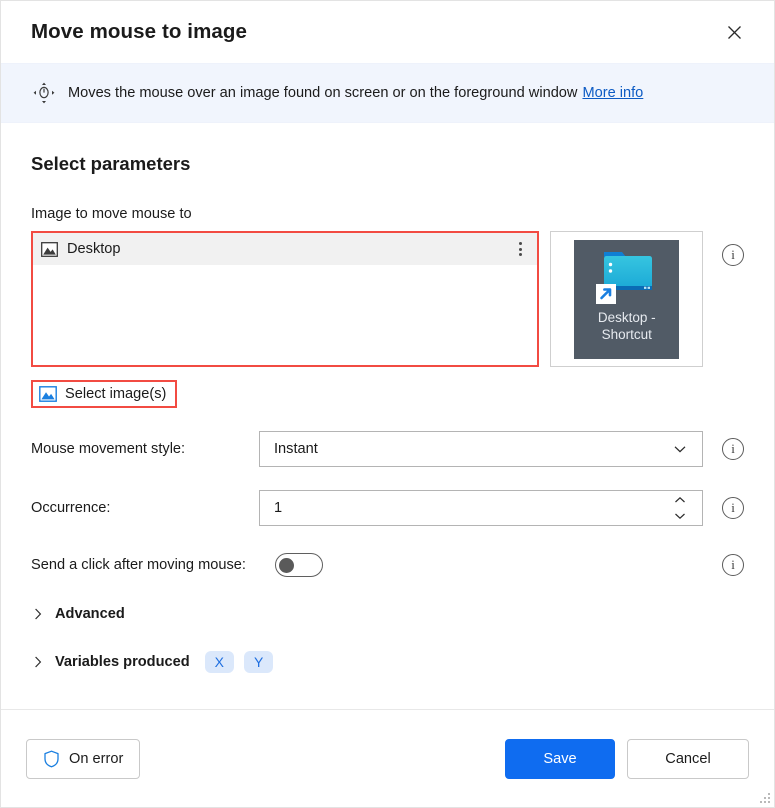 The image size is (775, 808). Describe the element at coordinates (285, 249) in the screenshot. I see `list-item: Desktop` at that location.